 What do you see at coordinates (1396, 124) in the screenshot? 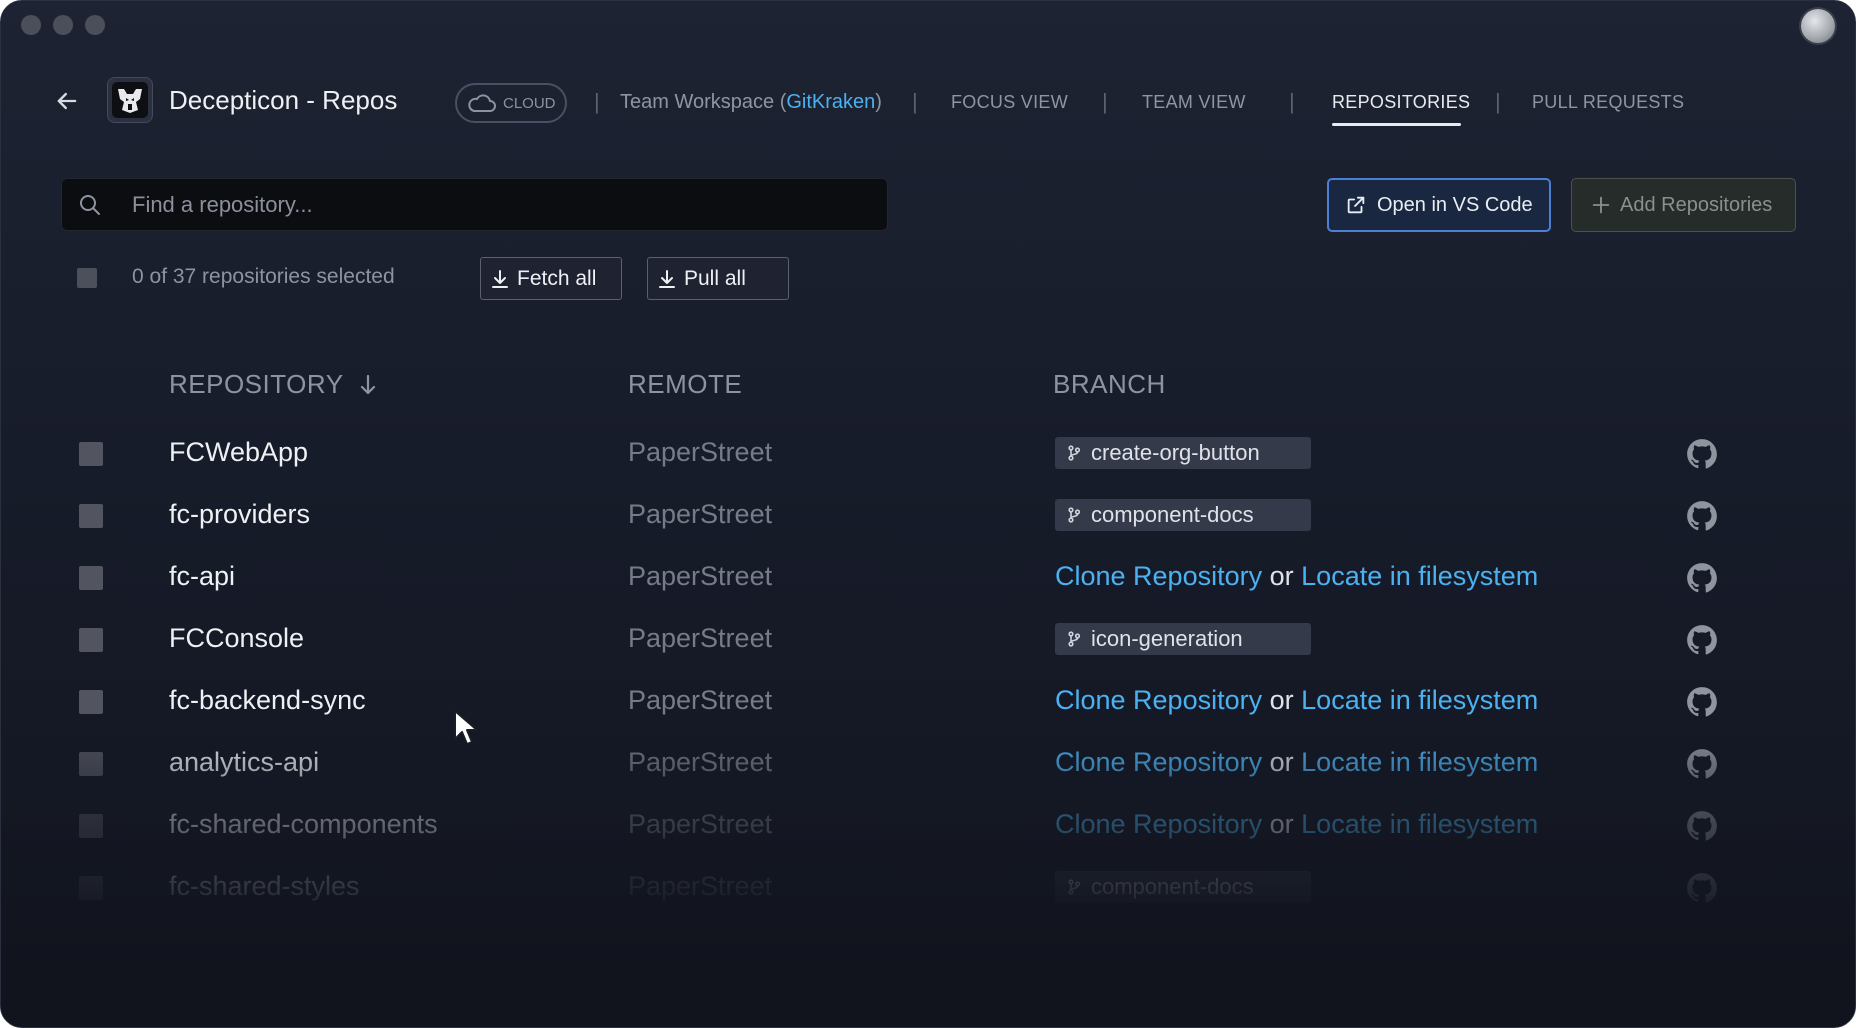
I see `active-tab-indicator` at bounding box center [1396, 124].